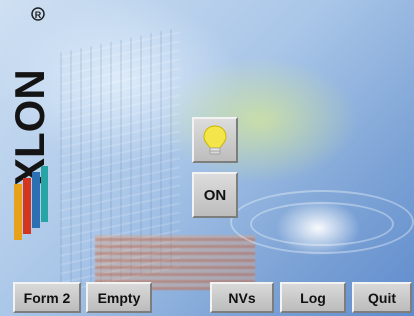 Image resolution: width=414 pixels, height=316 pixels. Describe the element at coordinates (47, 297) in the screenshot. I see `form-2-button: Form 2` at that location.